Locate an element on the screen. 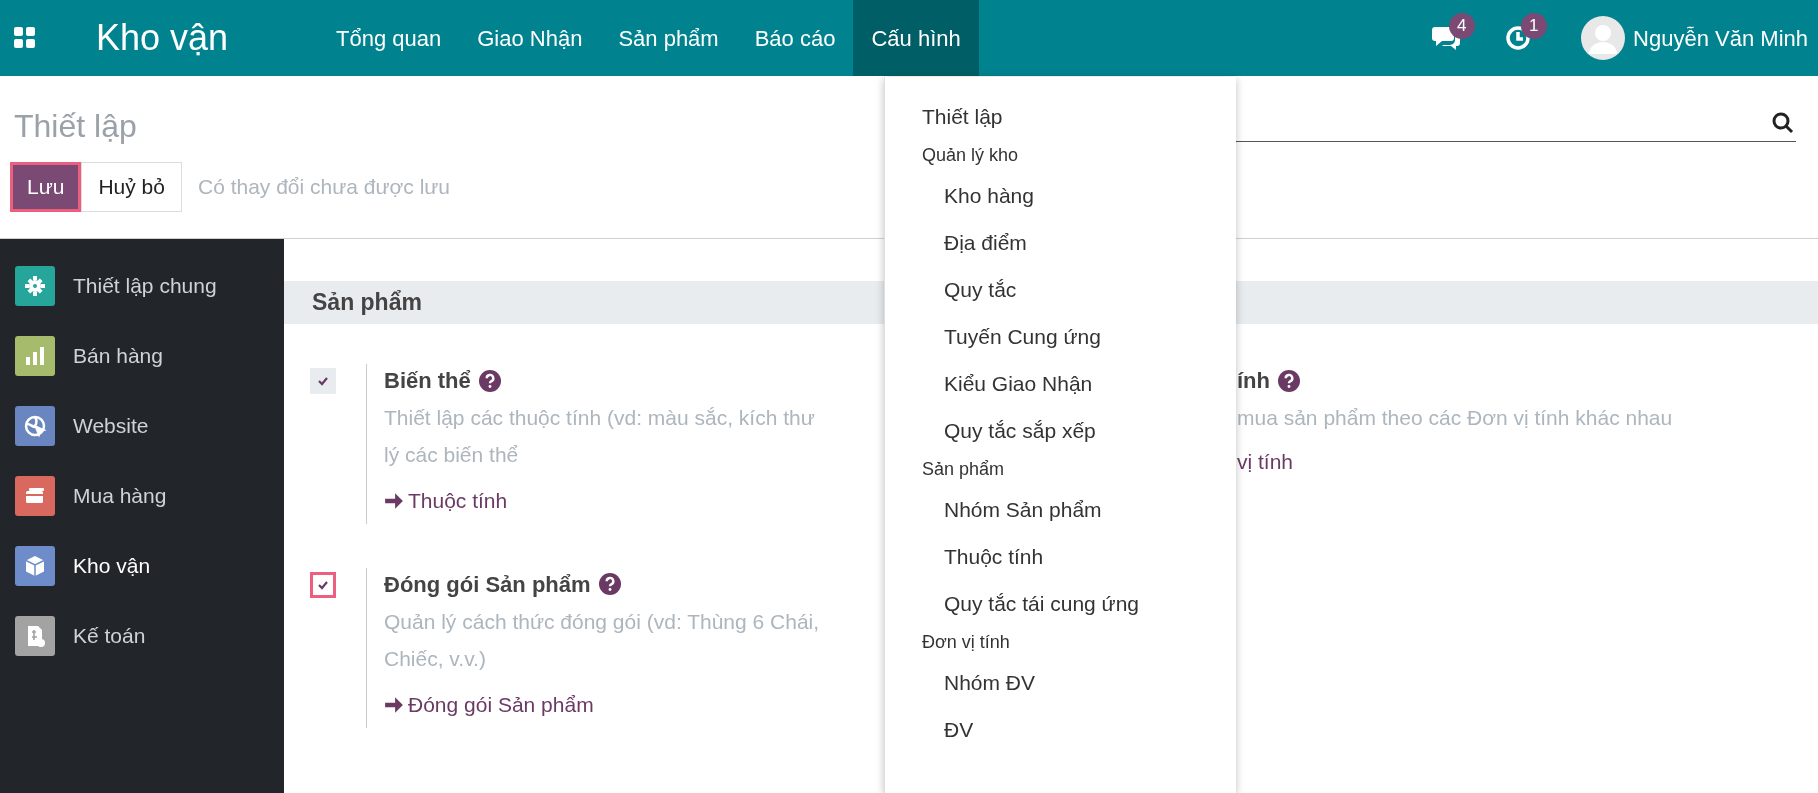 The width and height of the screenshot is (1818, 793). avatar-icon is located at coordinates (1603, 38).